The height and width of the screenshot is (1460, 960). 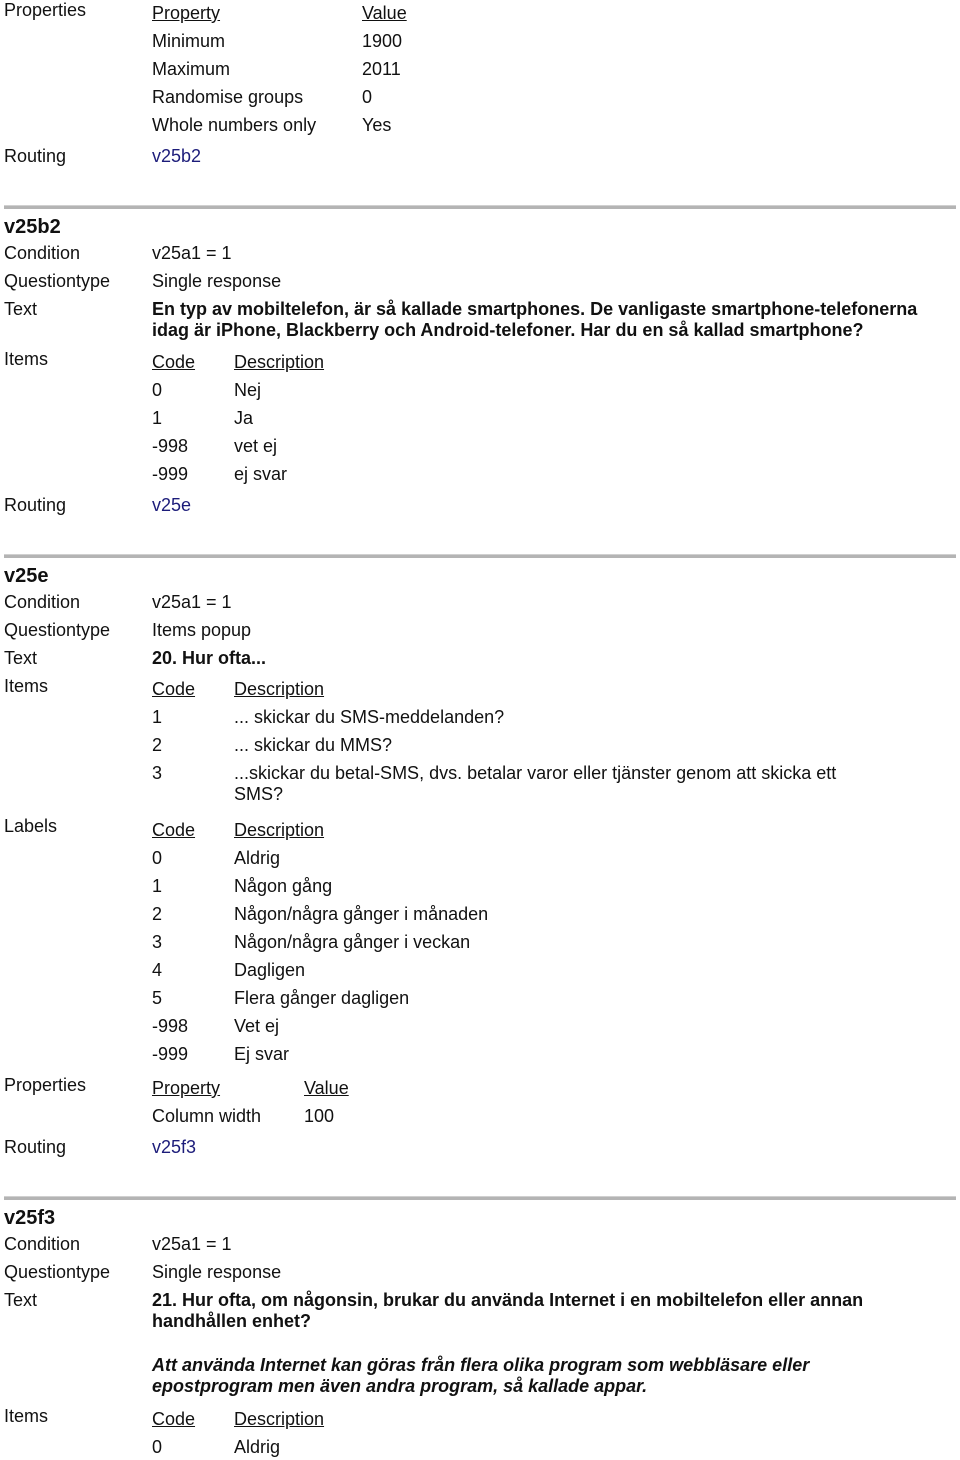 I want to click on property-name: Maximum, so click(x=191, y=69).